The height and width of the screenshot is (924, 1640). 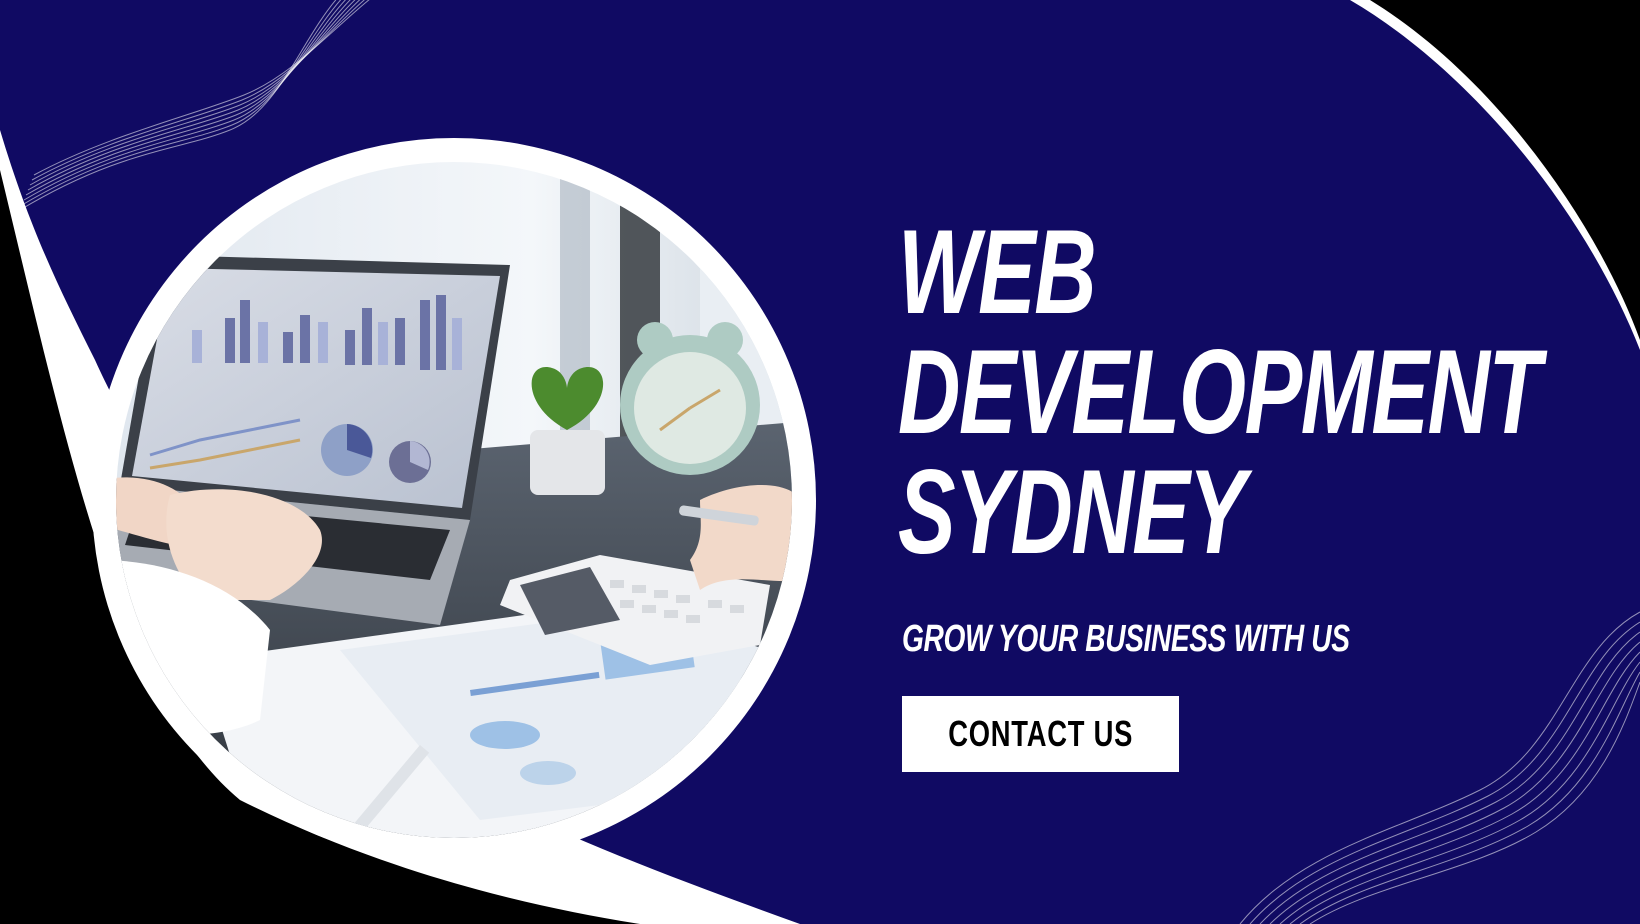 I want to click on contact-us-label: CONTACT US, so click(x=1040, y=733).